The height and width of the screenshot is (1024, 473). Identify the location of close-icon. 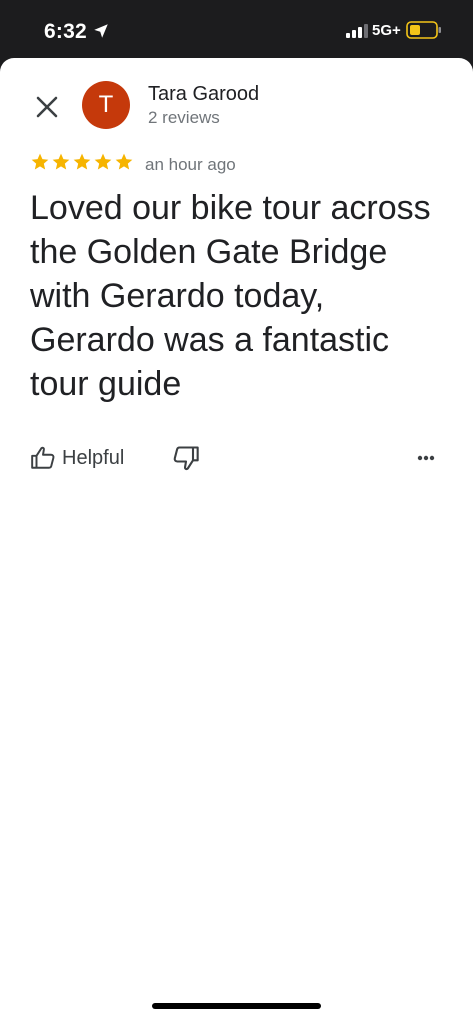
(47, 107).